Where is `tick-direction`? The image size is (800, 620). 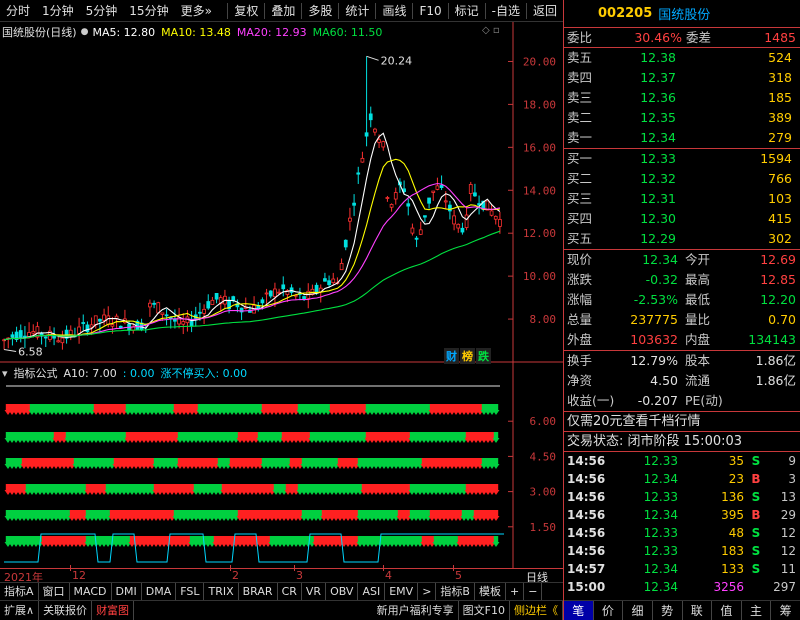 tick-direction is located at coordinates (756, 587).